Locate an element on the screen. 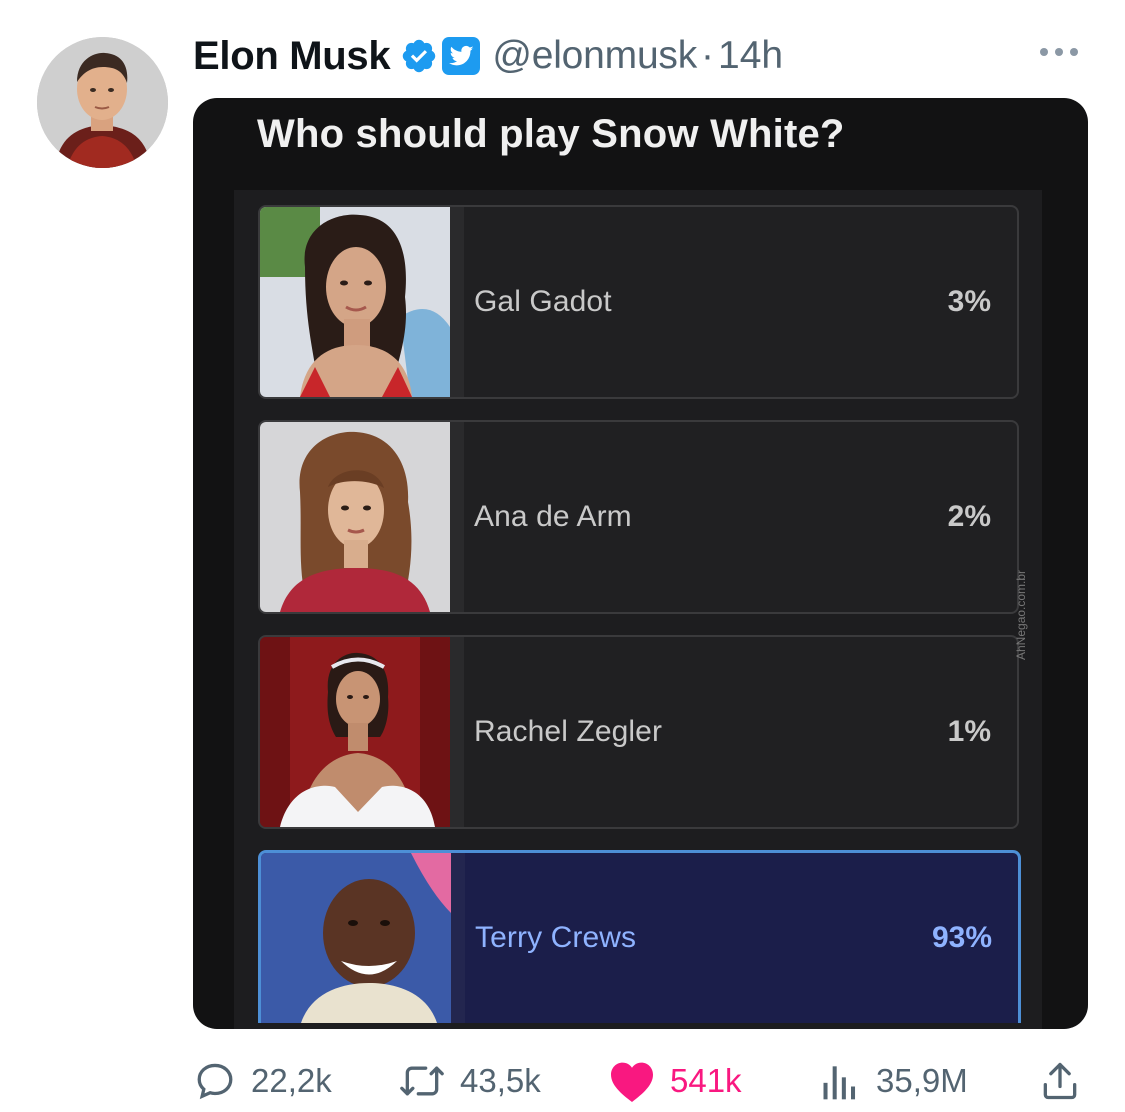 Image resolution: width=1125 pixels, height=1112 pixels. poll-option-terry-crews: Terry Crews 93% is located at coordinates (639, 936).